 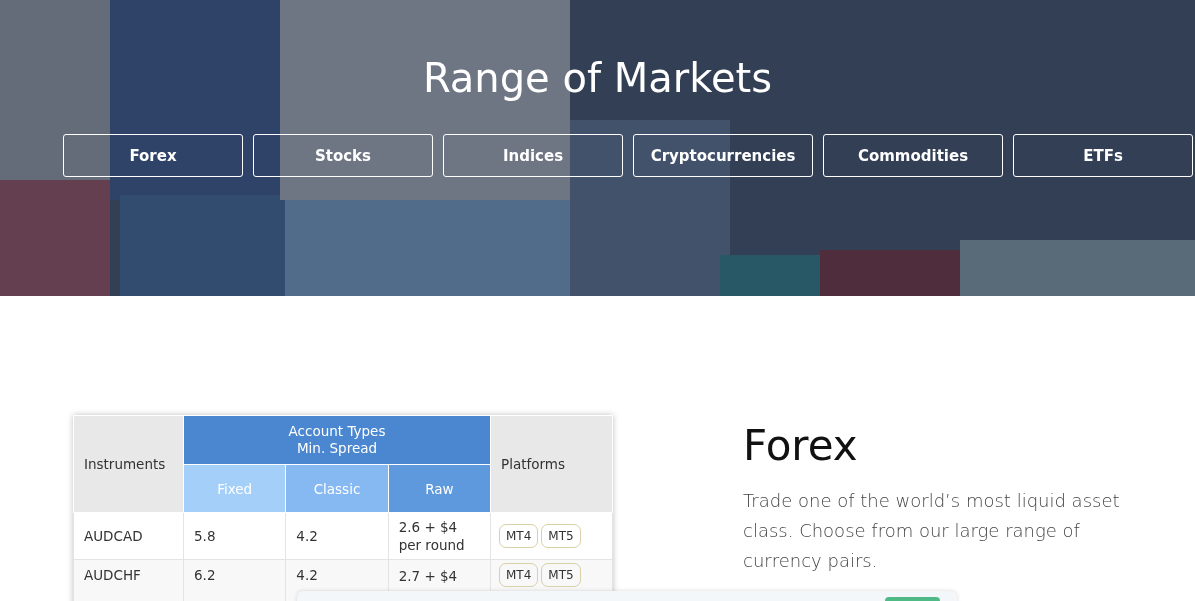 I want to click on table-cell: 4.2, so click(x=337, y=536).